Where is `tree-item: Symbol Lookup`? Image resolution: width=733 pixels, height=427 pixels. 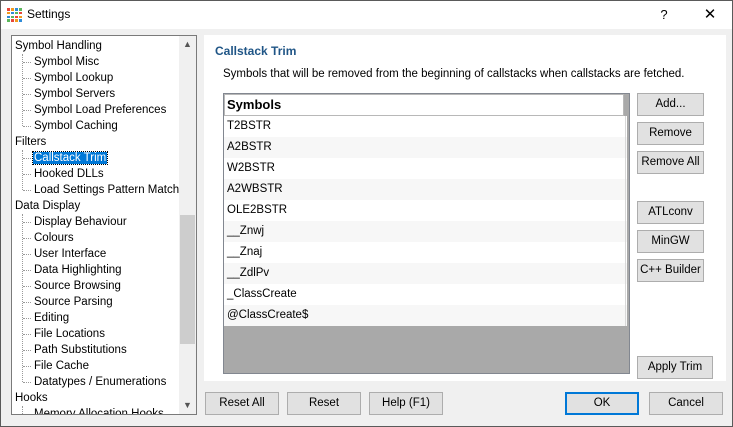
tree-item: Symbol Lookup is located at coordinates (73, 78).